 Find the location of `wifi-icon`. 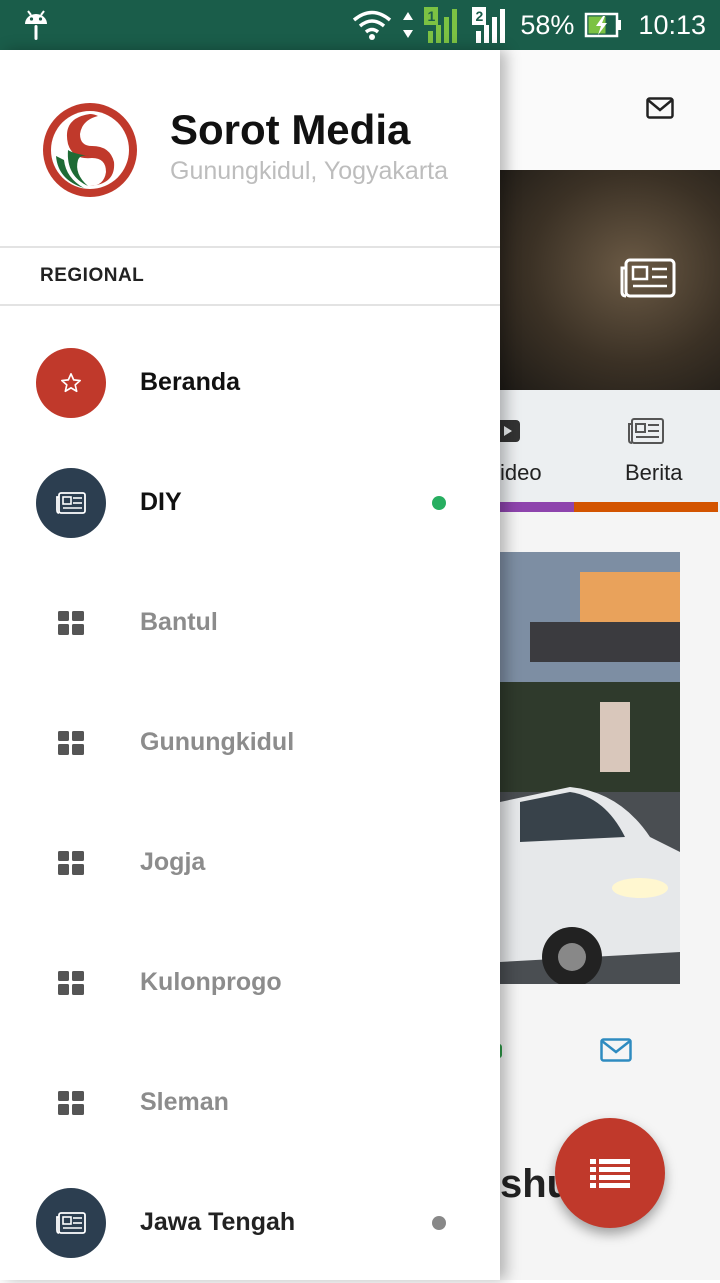

wifi-icon is located at coordinates (372, 25).